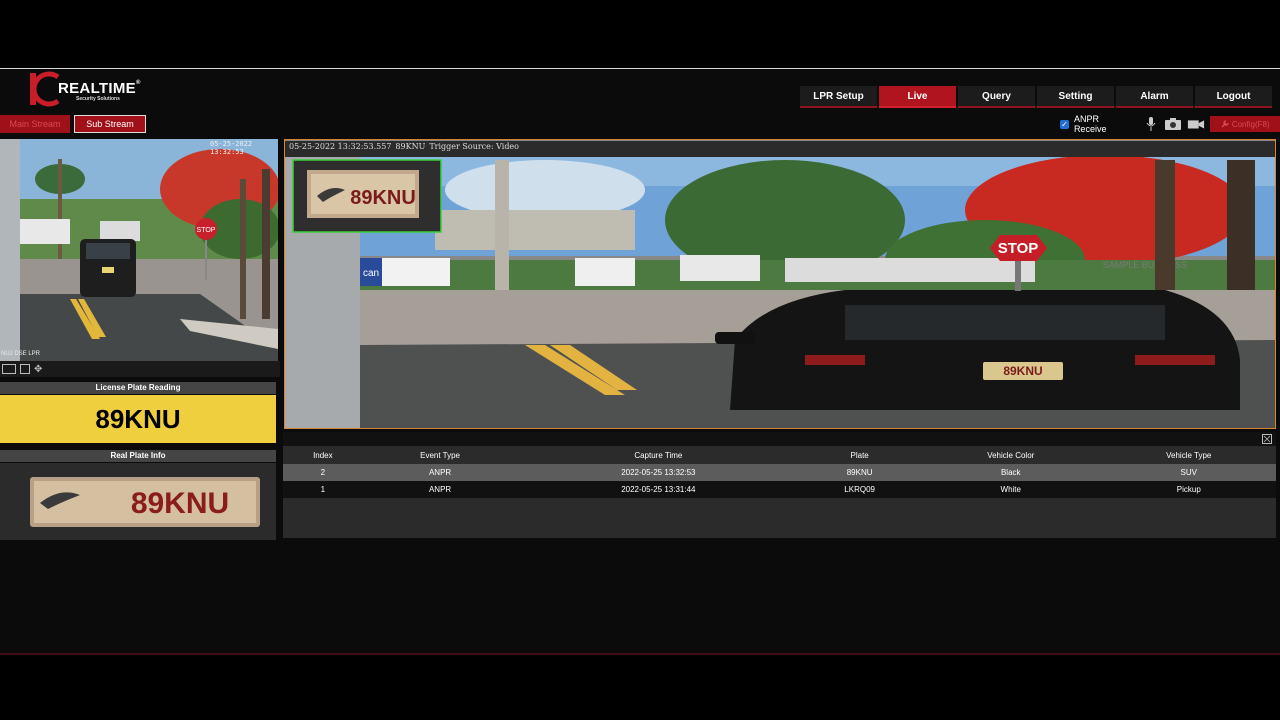 The height and width of the screenshot is (720, 1280). Describe the element at coordinates (140, 369) in the screenshot. I see `left-cam-toolbar: ✥` at that location.